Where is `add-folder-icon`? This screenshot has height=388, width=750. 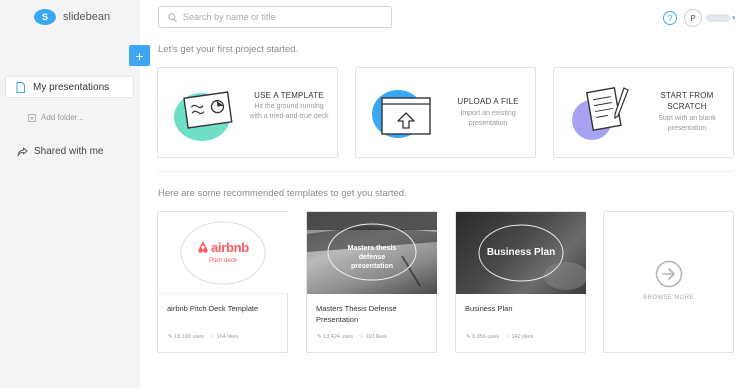
add-folder-icon is located at coordinates (32, 117).